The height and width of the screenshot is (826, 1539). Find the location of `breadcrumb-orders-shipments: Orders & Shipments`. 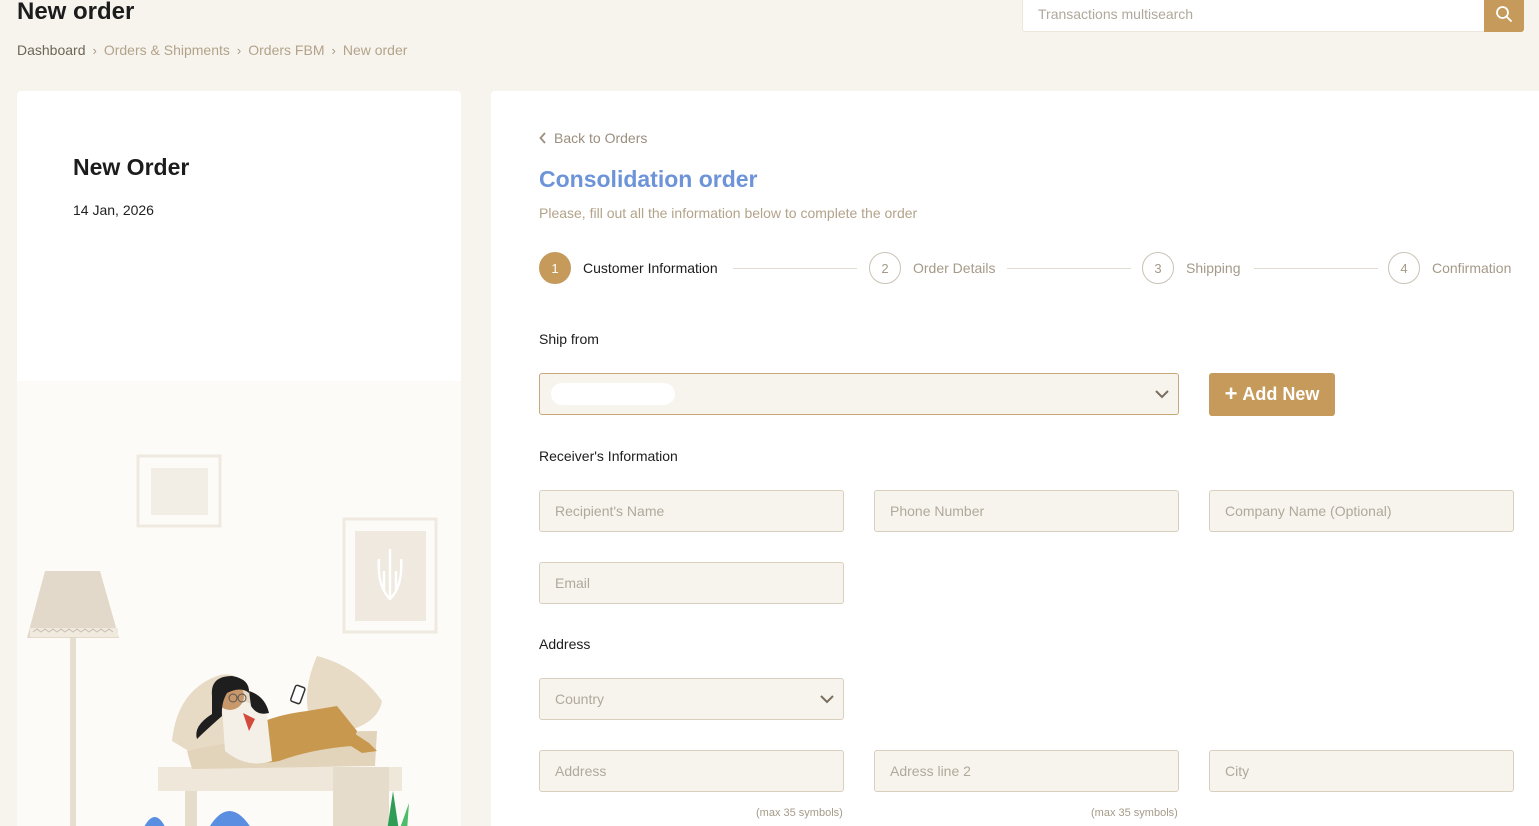

breadcrumb-orders-shipments: Orders & Shipments is located at coordinates (167, 50).